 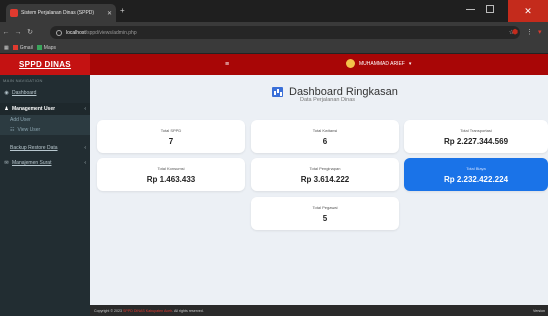 What do you see at coordinates (274, 48) in the screenshot?
I see `bookmarks-bar: ▦ Gmail Maps` at bounding box center [274, 48].